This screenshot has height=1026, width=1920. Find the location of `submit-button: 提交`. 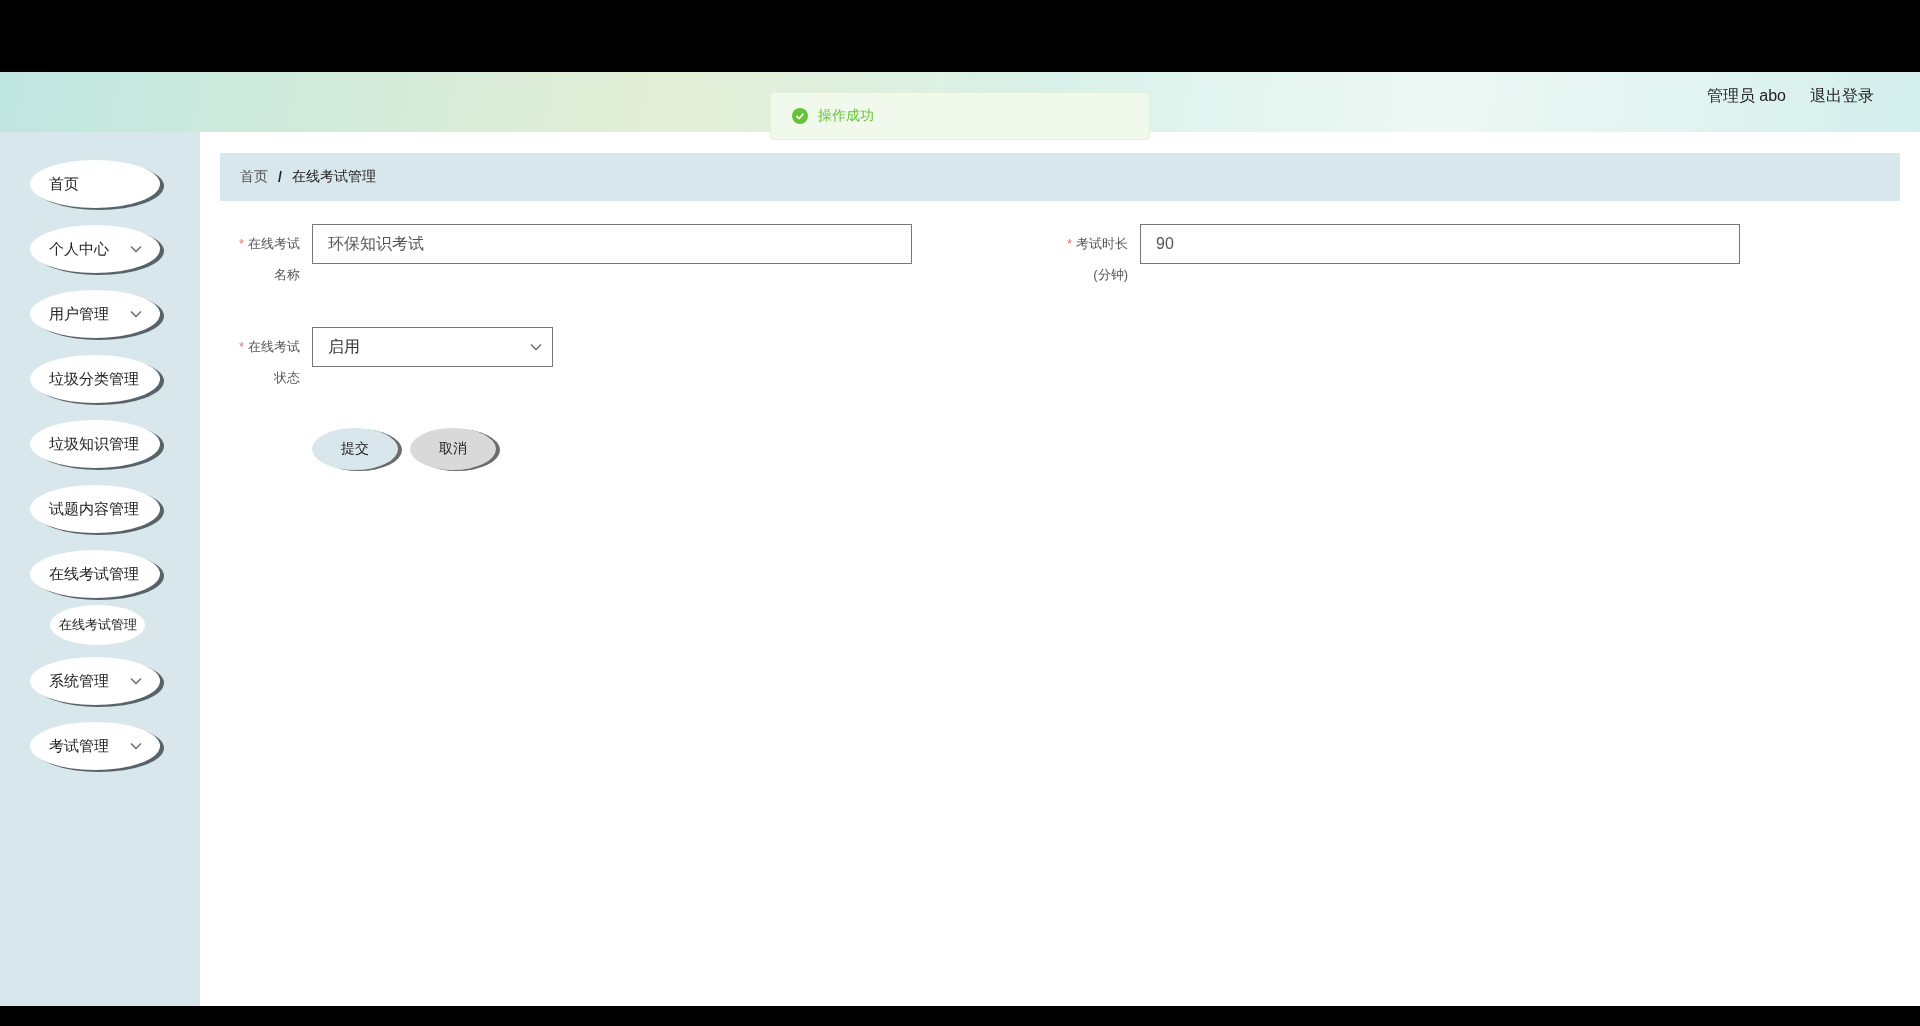

submit-button: 提交 is located at coordinates (355, 449).